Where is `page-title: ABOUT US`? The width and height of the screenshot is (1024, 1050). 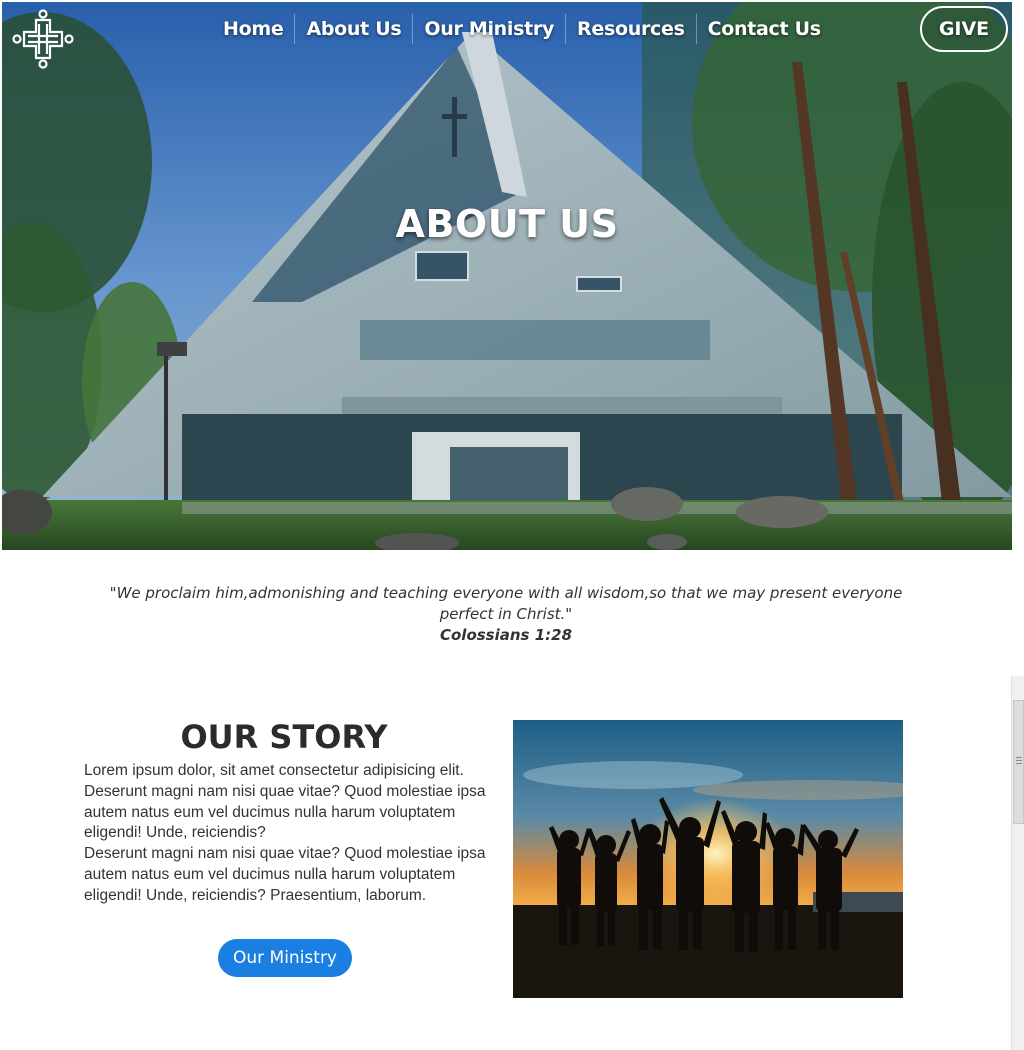 page-title: ABOUT US is located at coordinates (507, 224).